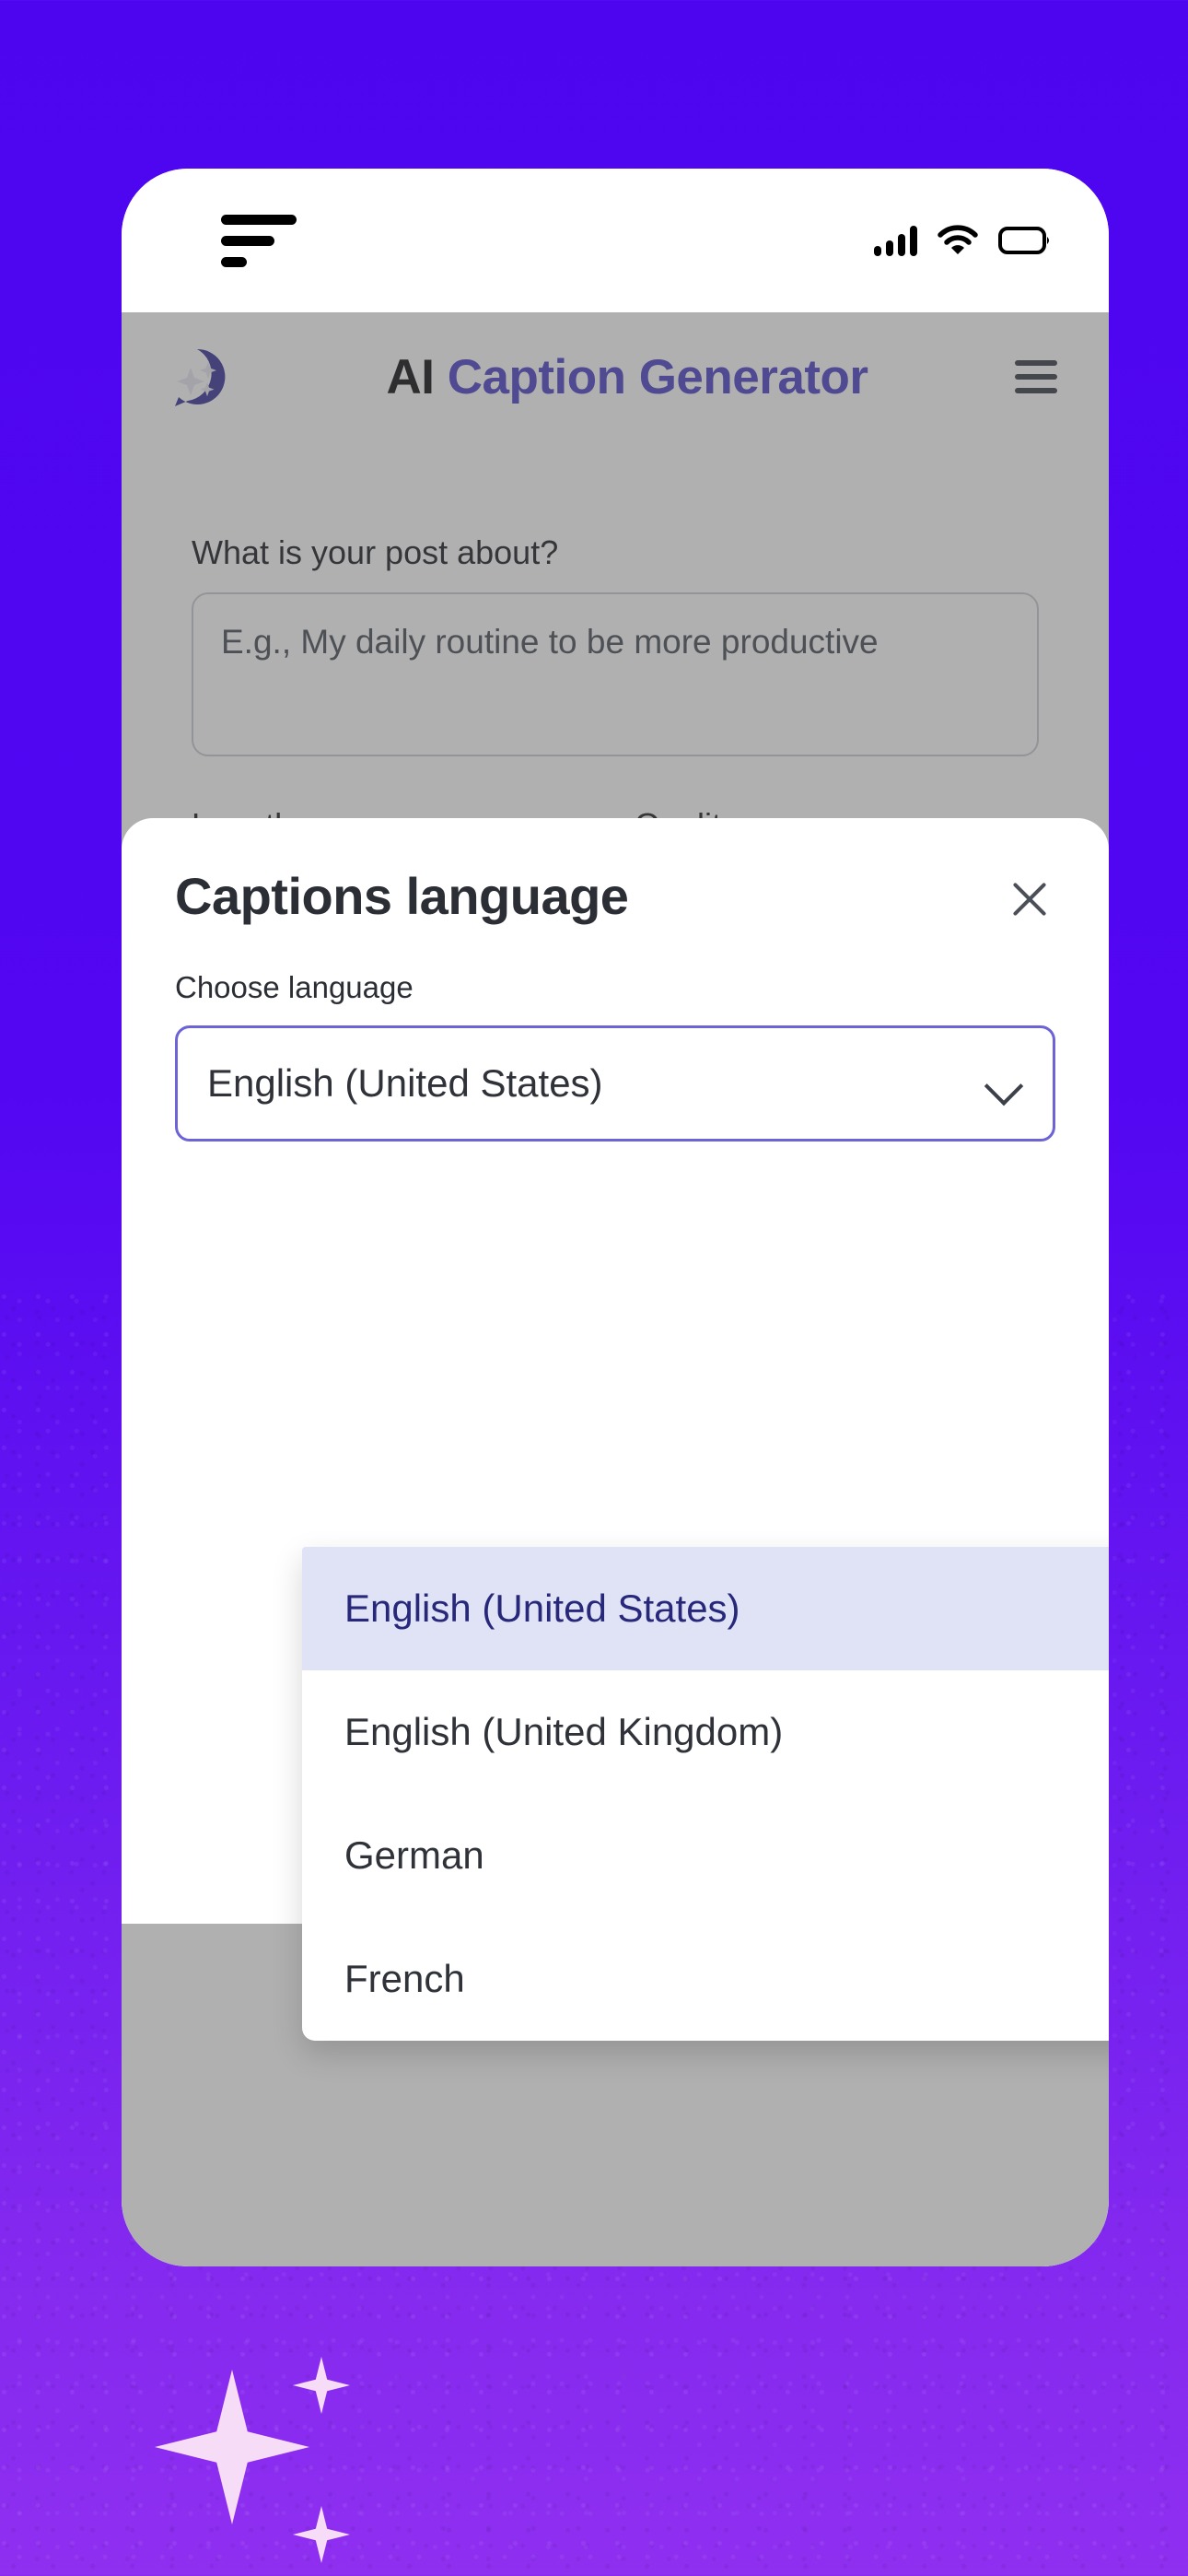  Describe the element at coordinates (657, 376) in the screenshot. I see `title-caption-generator: Caption Generator` at that location.